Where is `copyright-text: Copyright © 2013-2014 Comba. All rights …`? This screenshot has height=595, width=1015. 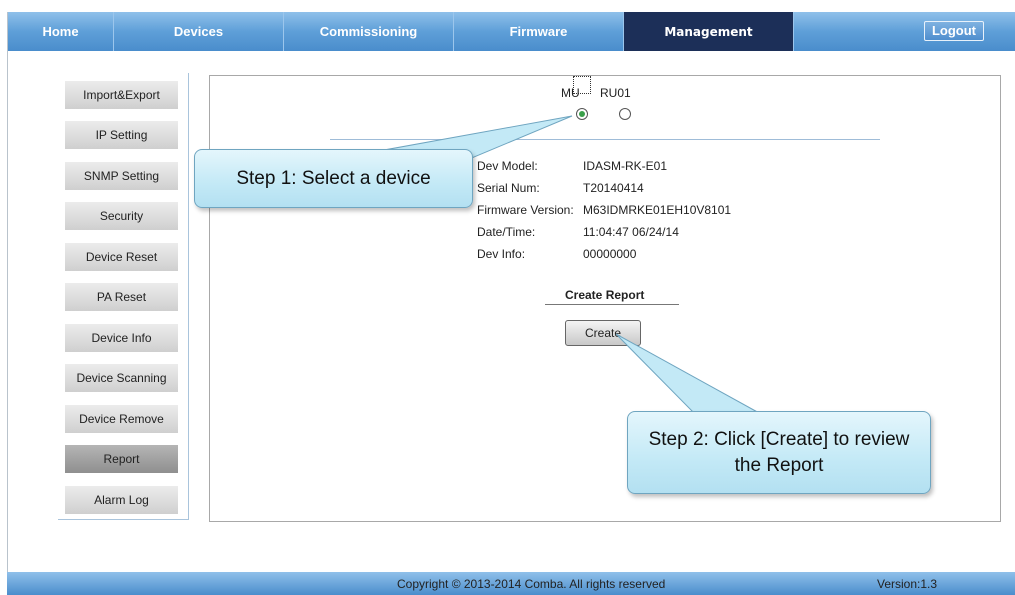 copyright-text: Copyright © 2013-2014 Comba. All rights … is located at coordinates (531, 584).